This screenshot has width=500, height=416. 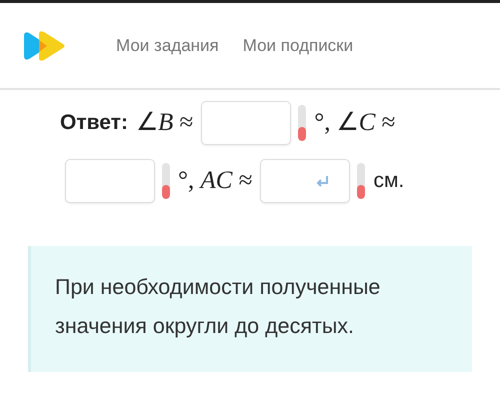 I want to click on nav-link: Мои подписки, so click(x=298, y=45).